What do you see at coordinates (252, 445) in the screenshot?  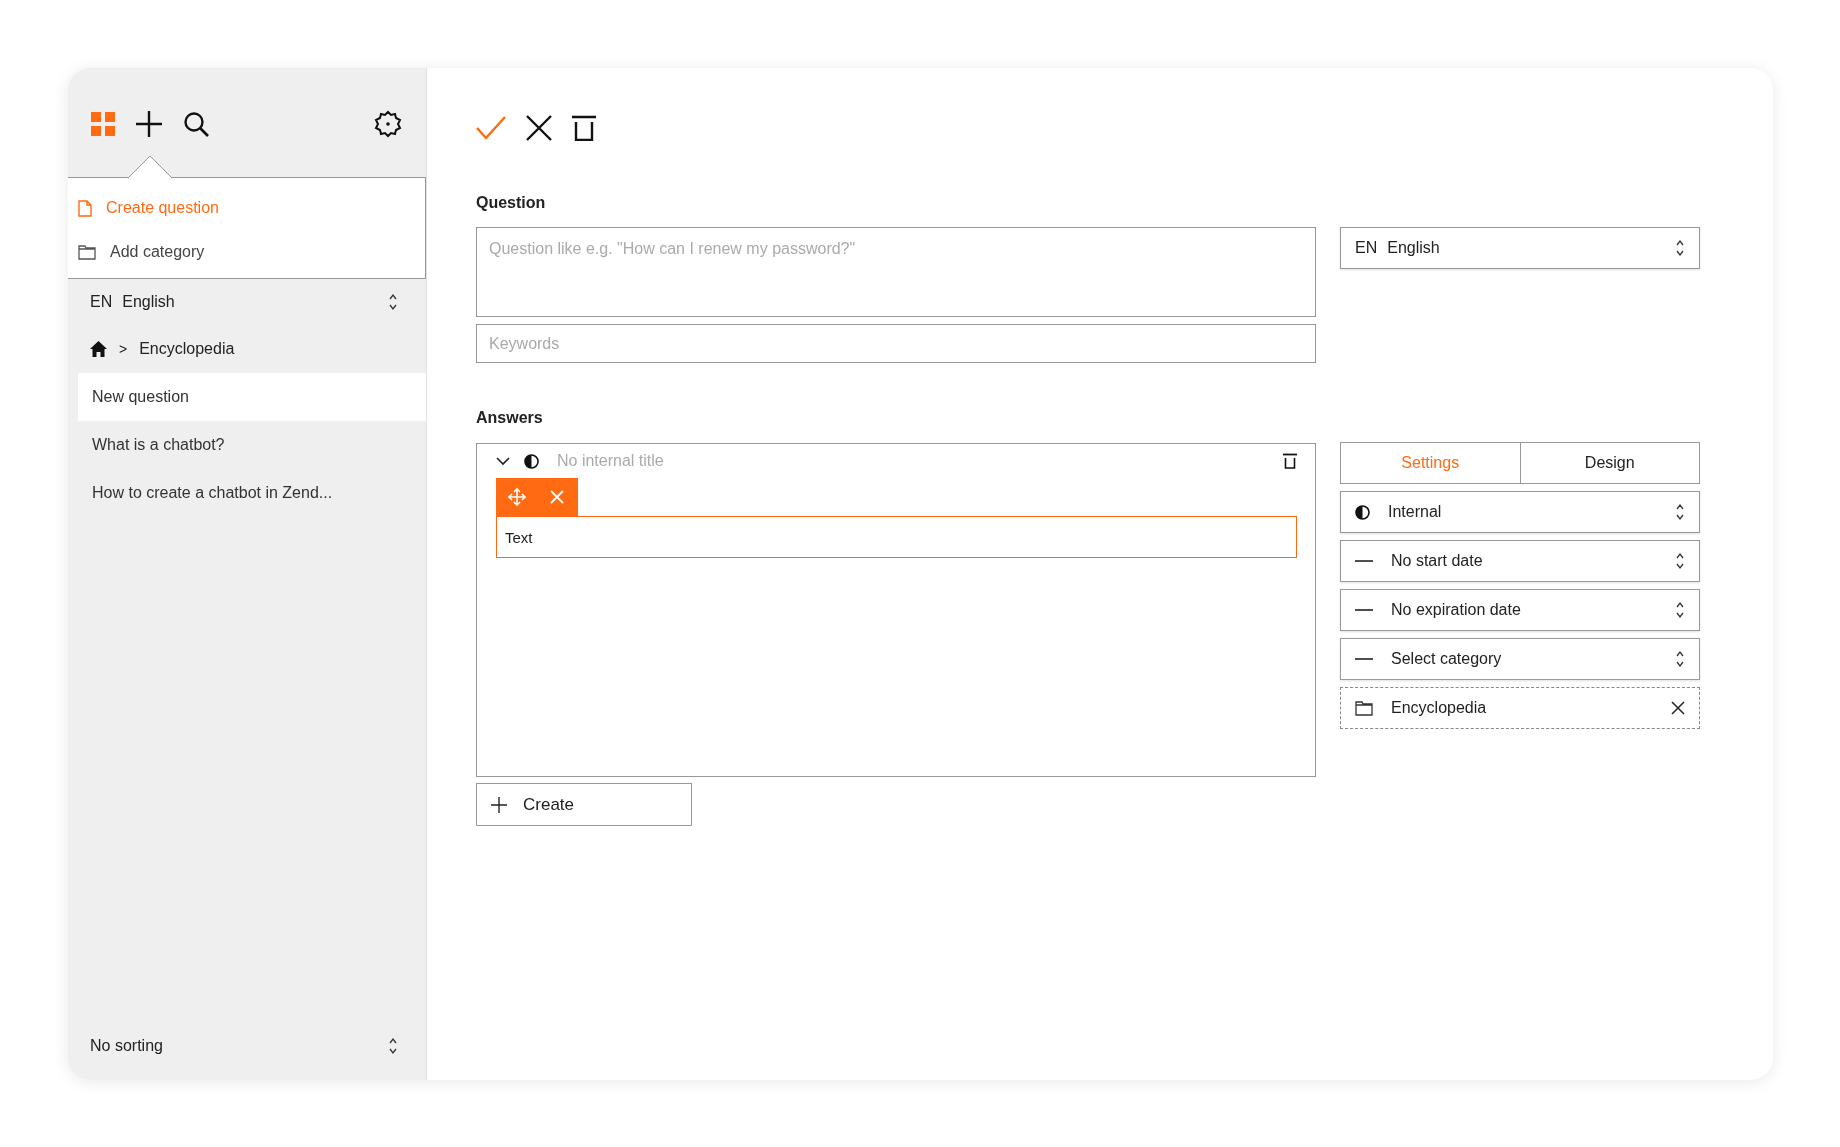 I see `question-list-item: What is a chatbot?` at bounding box center [252, 445].